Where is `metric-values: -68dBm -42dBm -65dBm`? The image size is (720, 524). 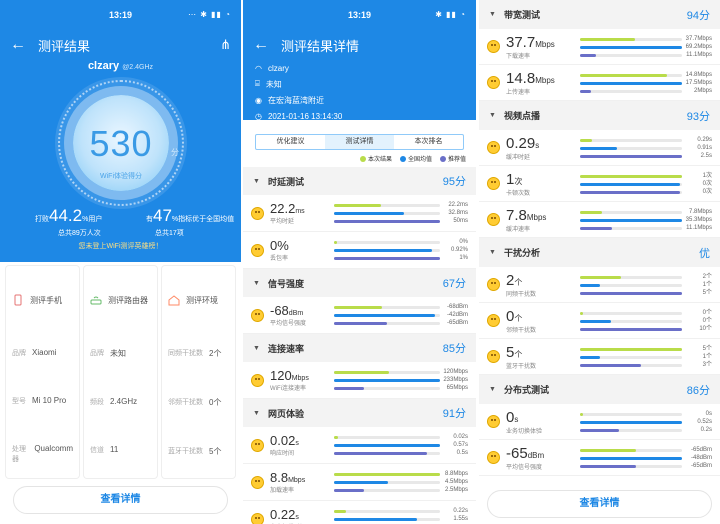
metric-values: -68dBm -42dBm -65dBm is located at coordinates (454, 315).